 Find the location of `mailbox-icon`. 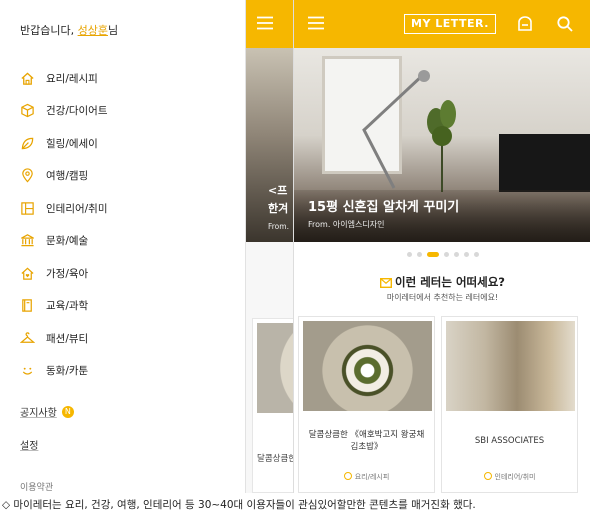

mailbox-icon is located at coordinates (525, 24).